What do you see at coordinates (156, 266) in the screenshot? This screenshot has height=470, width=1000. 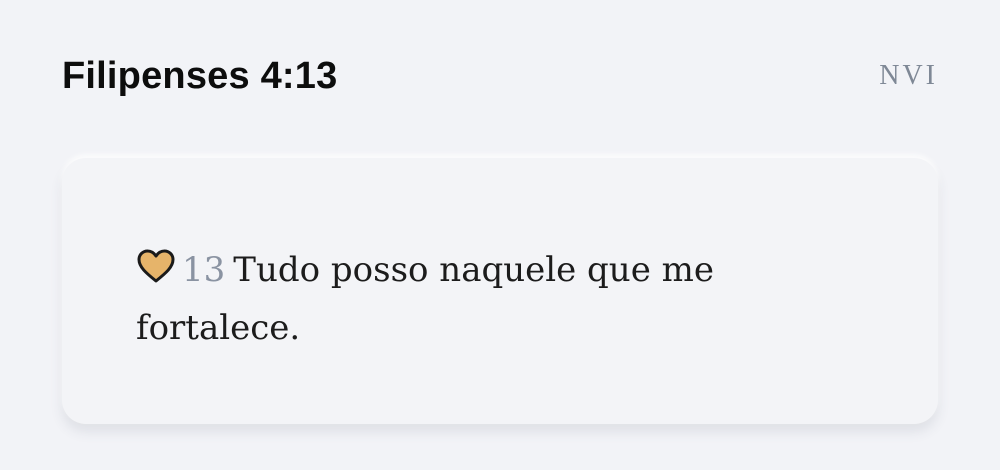 I see `heart-icon` at bounding box center [156, 266].